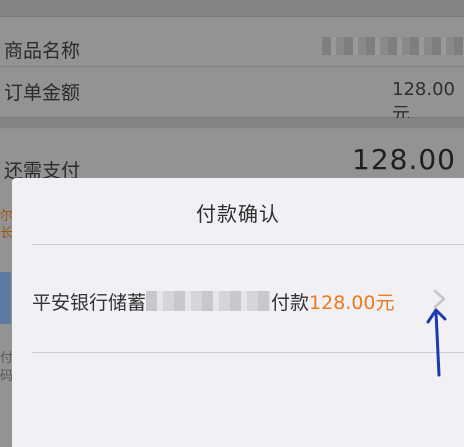  Describe the element at coordinates (232, 123) in the screenshot. I see `section-gap` at that location.